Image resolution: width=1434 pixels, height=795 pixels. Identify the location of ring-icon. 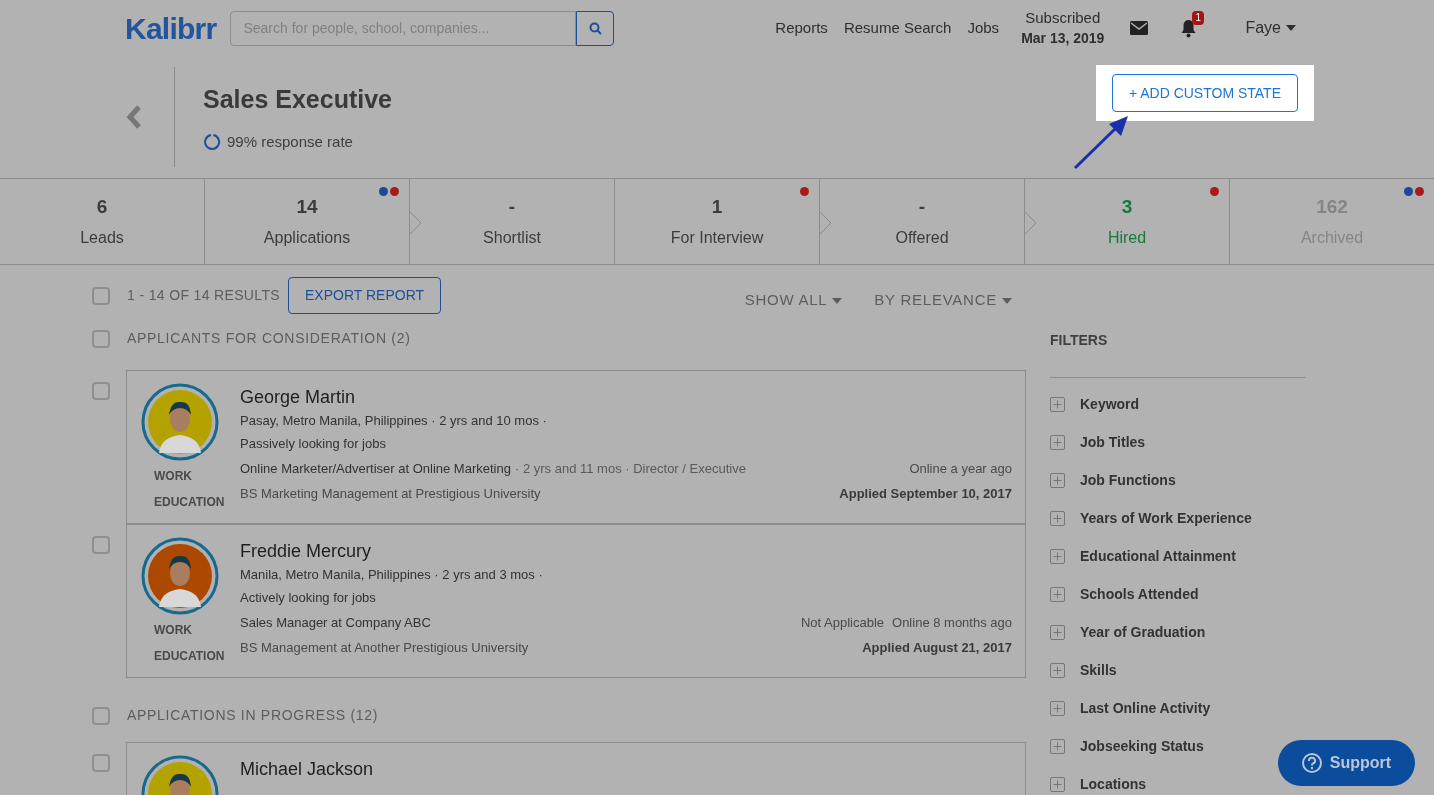
(212, 141).